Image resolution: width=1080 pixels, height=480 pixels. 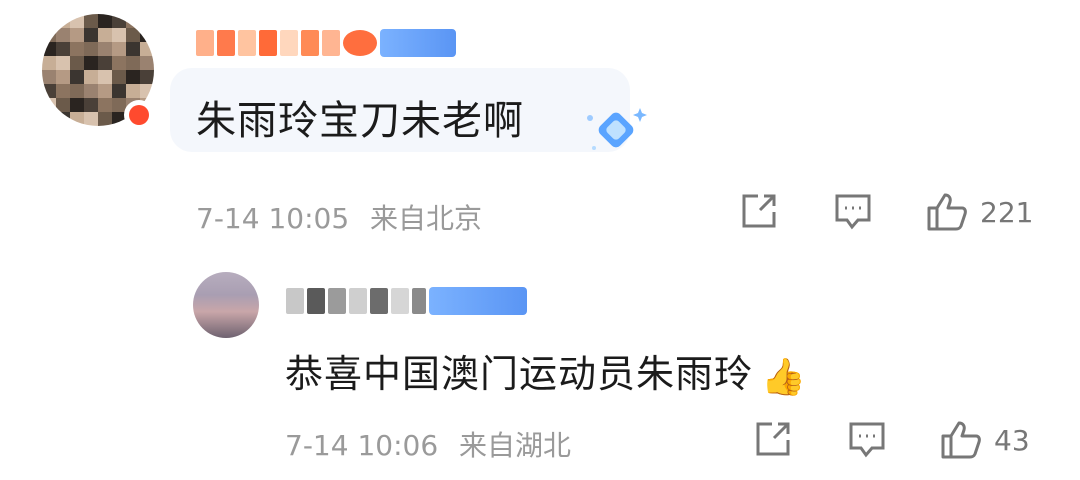 I want to click on like-button: 221, so click(x=979, y=212).